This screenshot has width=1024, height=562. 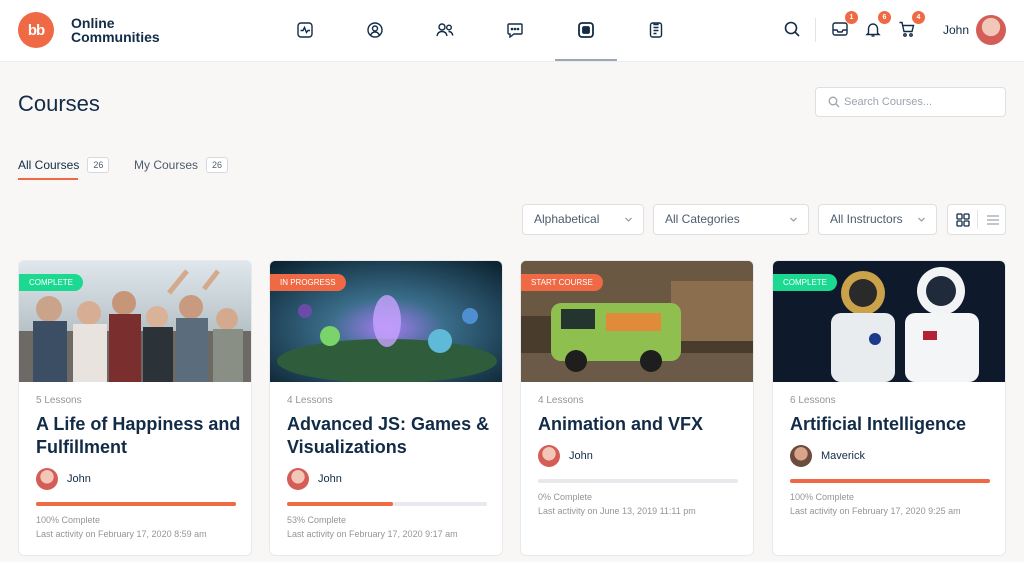 What do you see at coordinates (892, 424) in the screenshot?
I see `course-title: Artificial Intelligence` at bounding box center [892, 424].